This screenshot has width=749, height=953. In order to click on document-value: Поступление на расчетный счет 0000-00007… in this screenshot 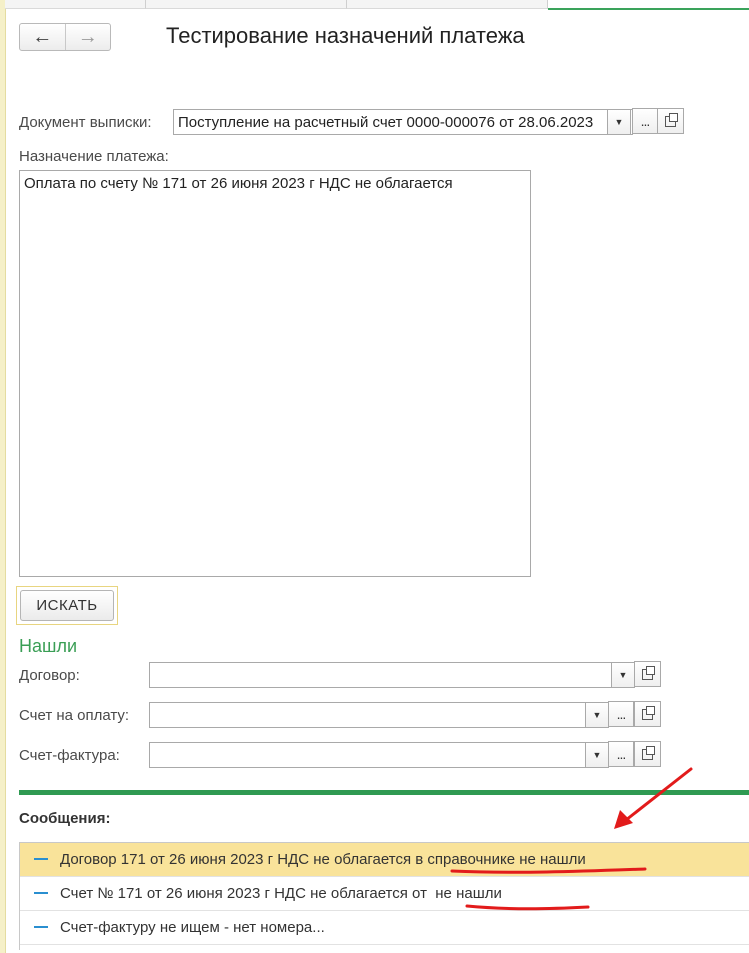, I will do `click(386, 122)`.